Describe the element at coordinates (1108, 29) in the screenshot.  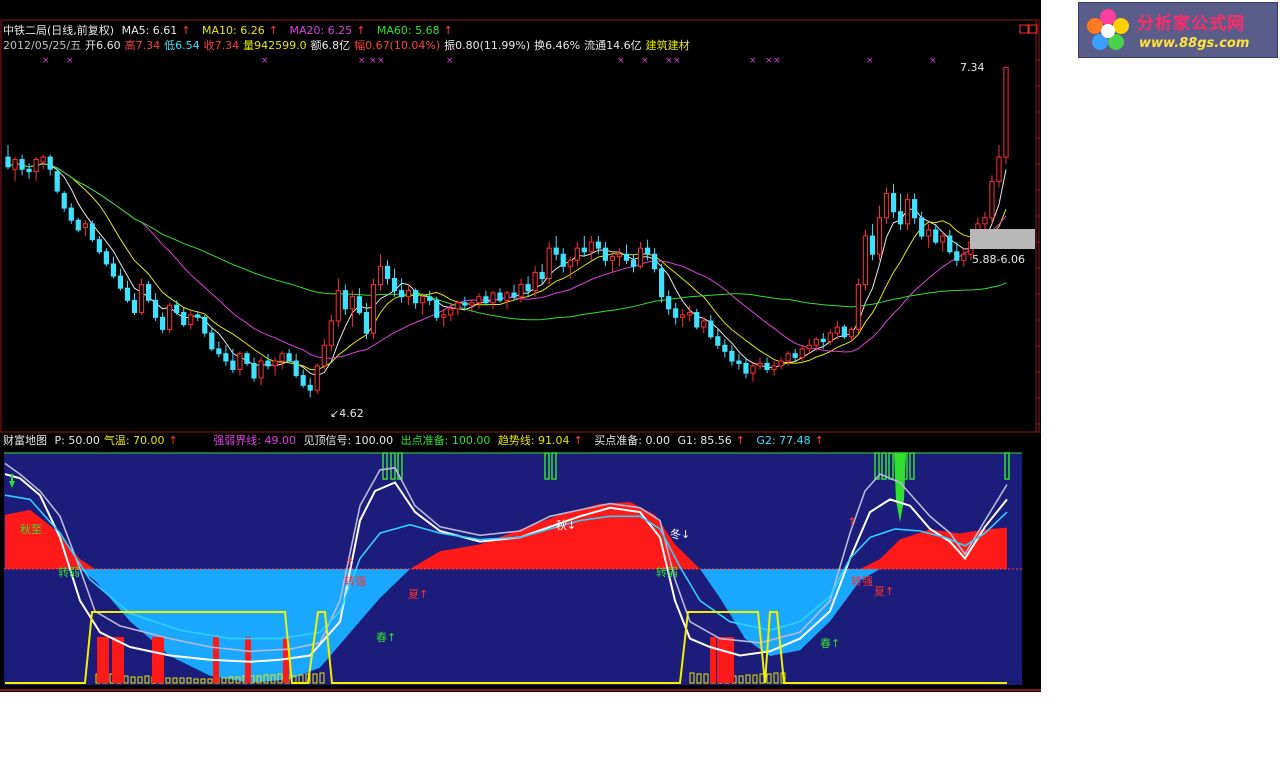
I see `flower-logo-icon` at that location.